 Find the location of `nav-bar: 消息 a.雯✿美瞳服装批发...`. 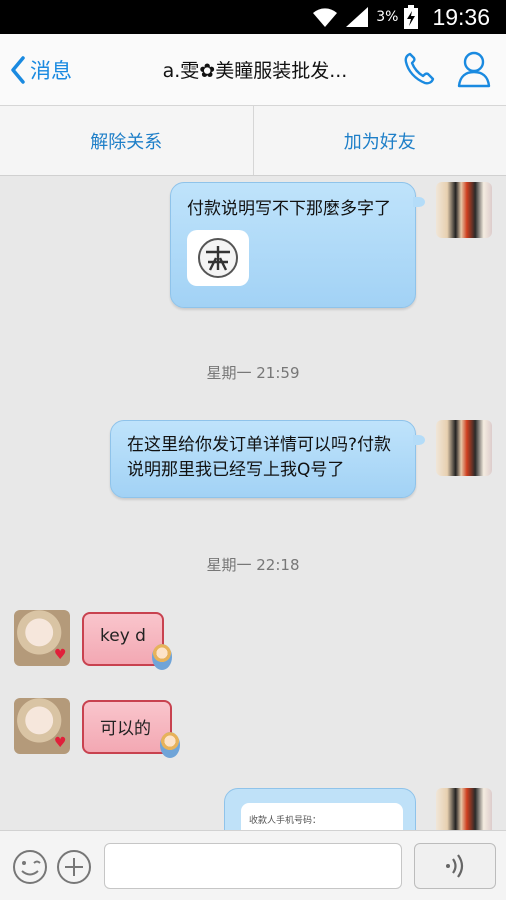

nav-bar: 消息 a.雯✿美瞳服装批发... is located at coordinates (253, 70).